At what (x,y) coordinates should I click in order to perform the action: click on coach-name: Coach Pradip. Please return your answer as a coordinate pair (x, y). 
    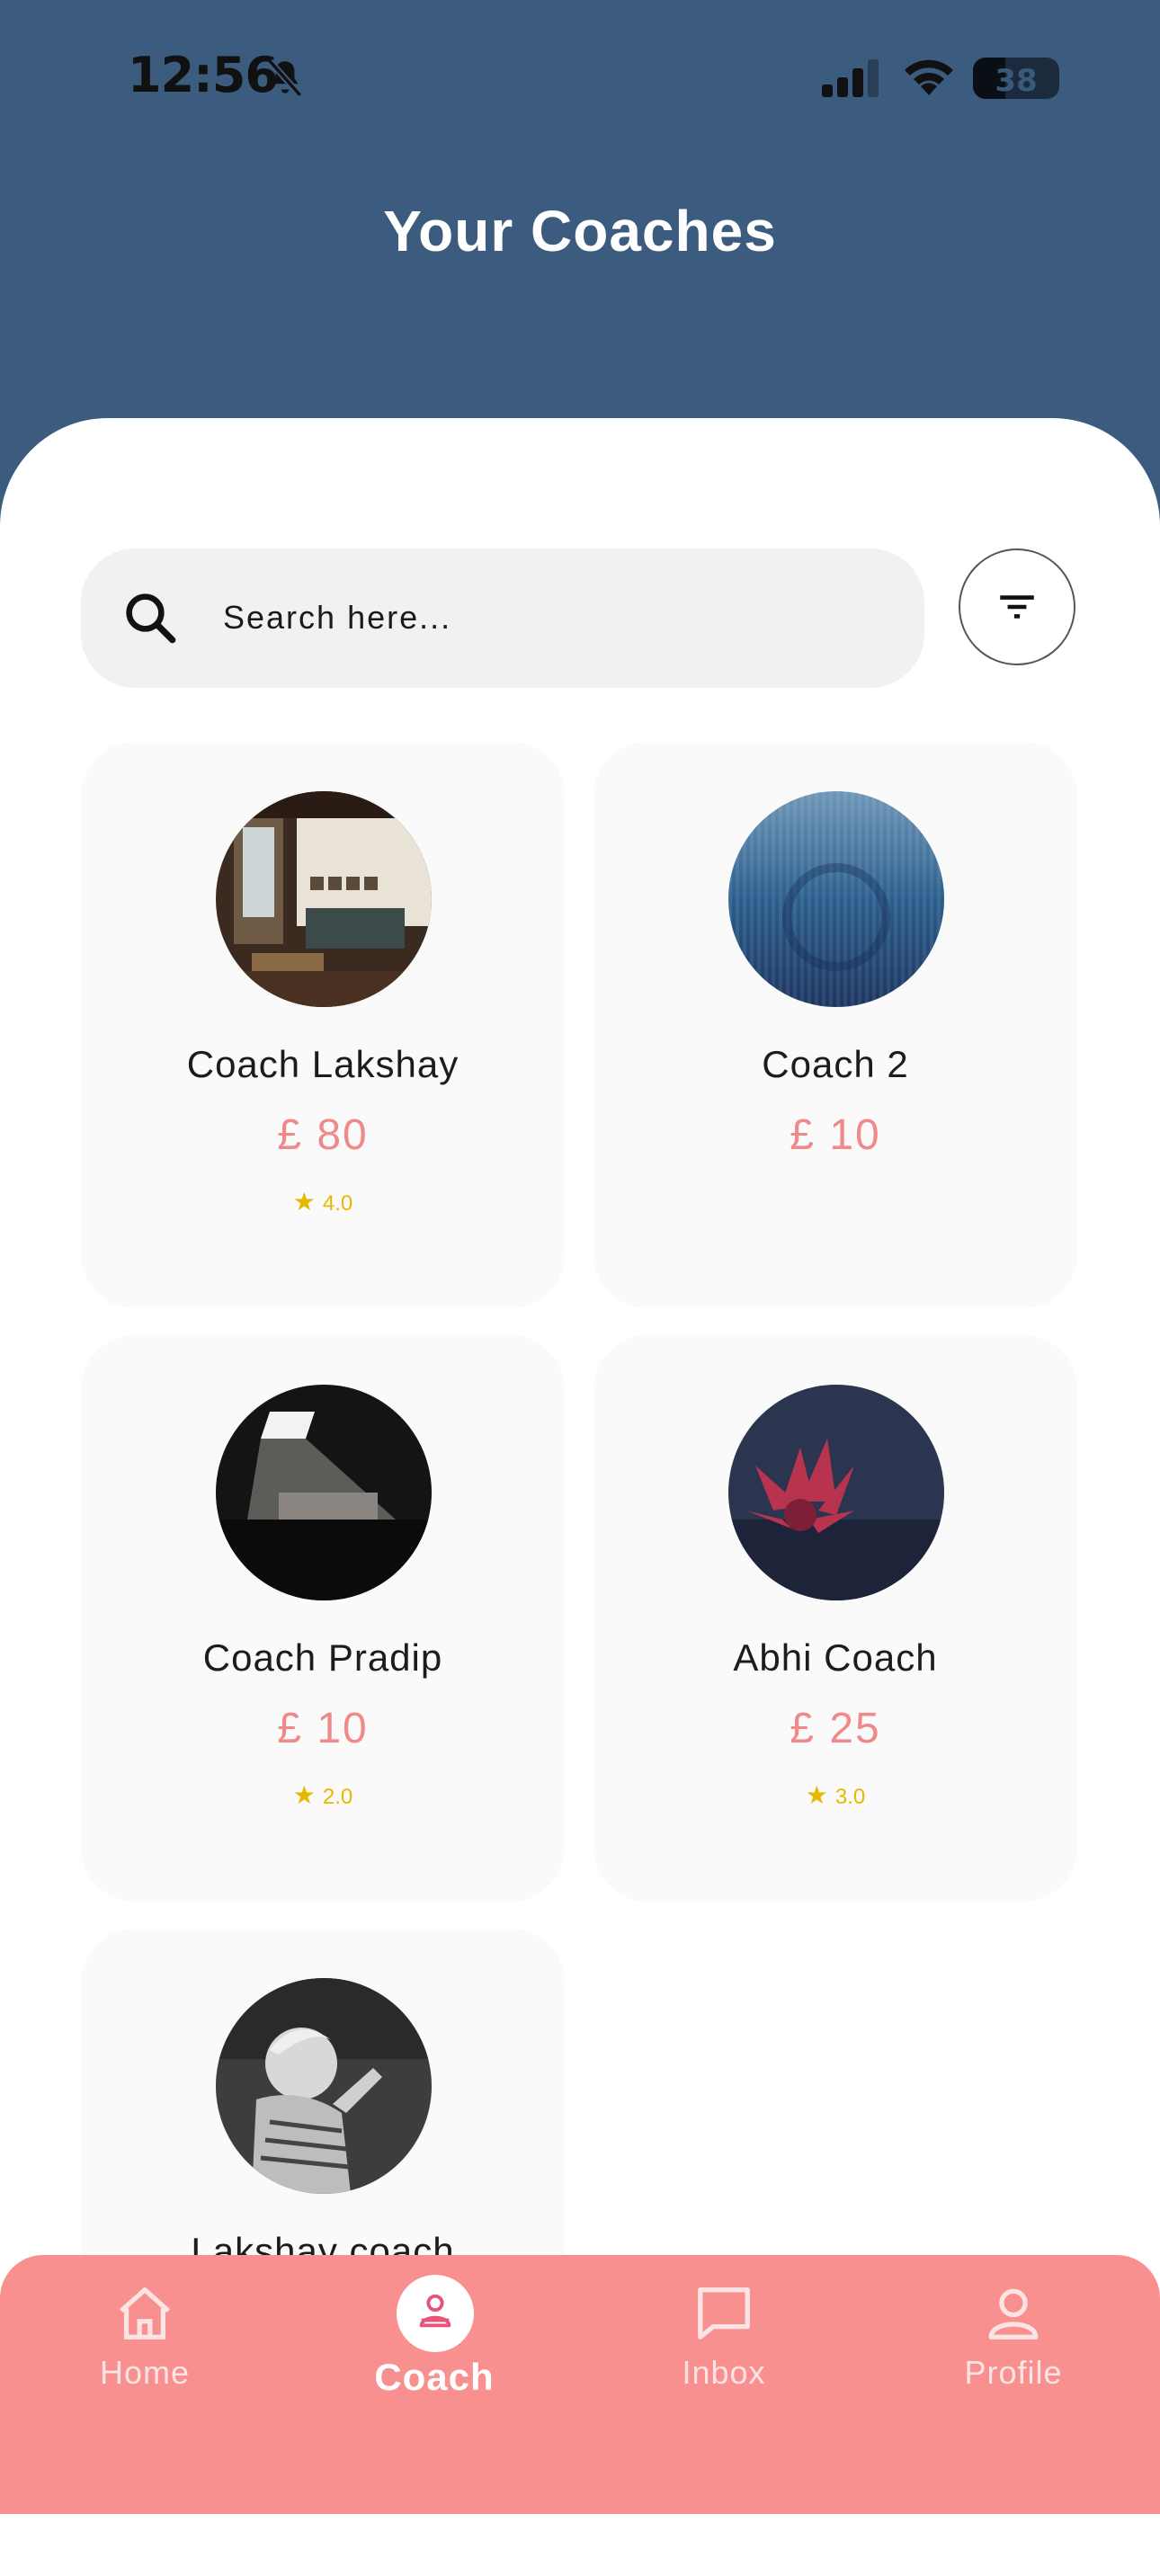
    Looking at the image, I should click on (322, 1658).